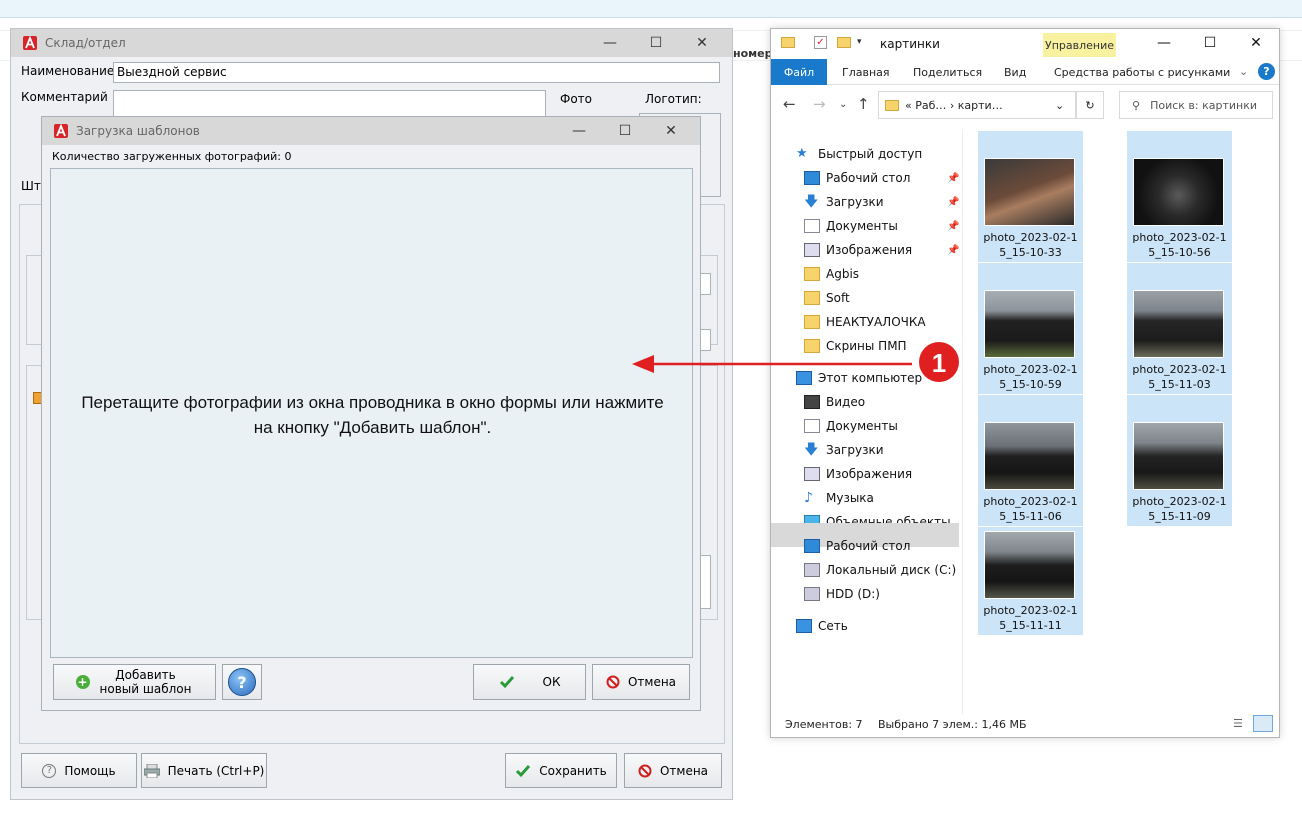 The image size is (1302, 821). I want to click on annotation-arrow-head, so click(643, 364).